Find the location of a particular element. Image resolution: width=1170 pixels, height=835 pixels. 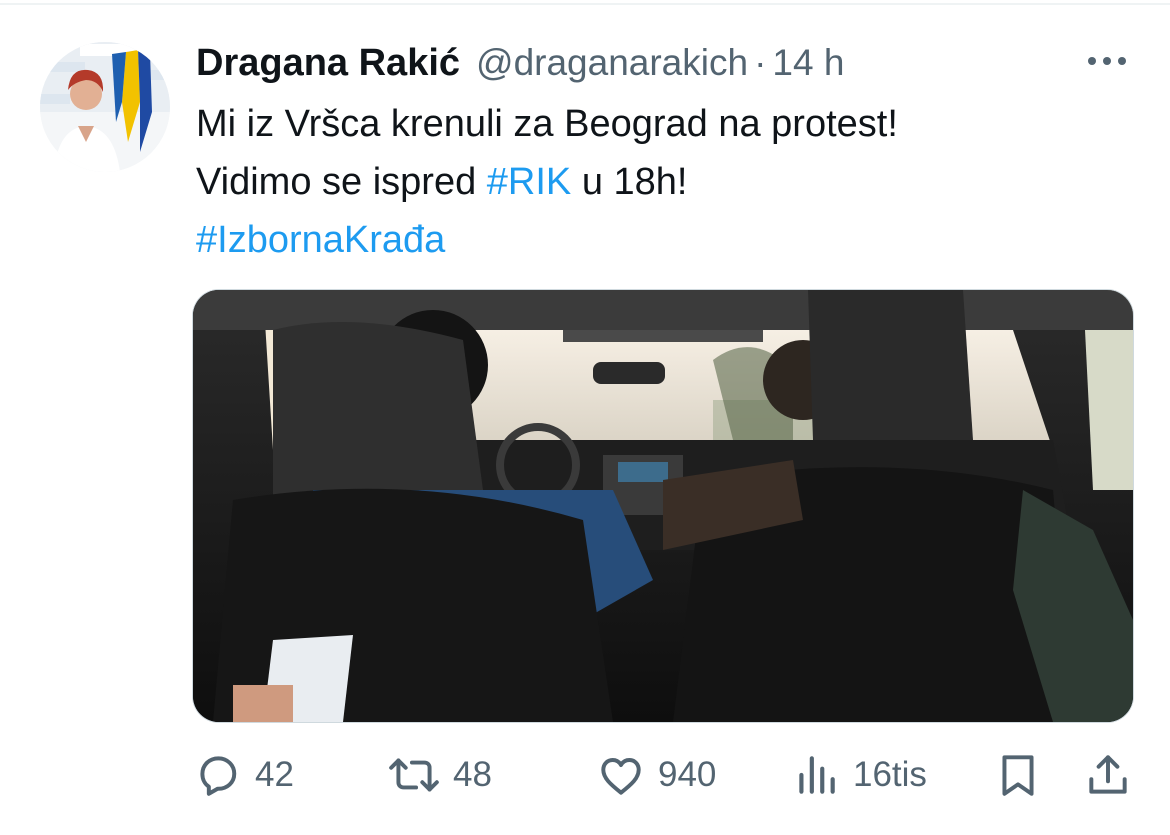

bookmark-icon is located at coordinates (1018, 775).